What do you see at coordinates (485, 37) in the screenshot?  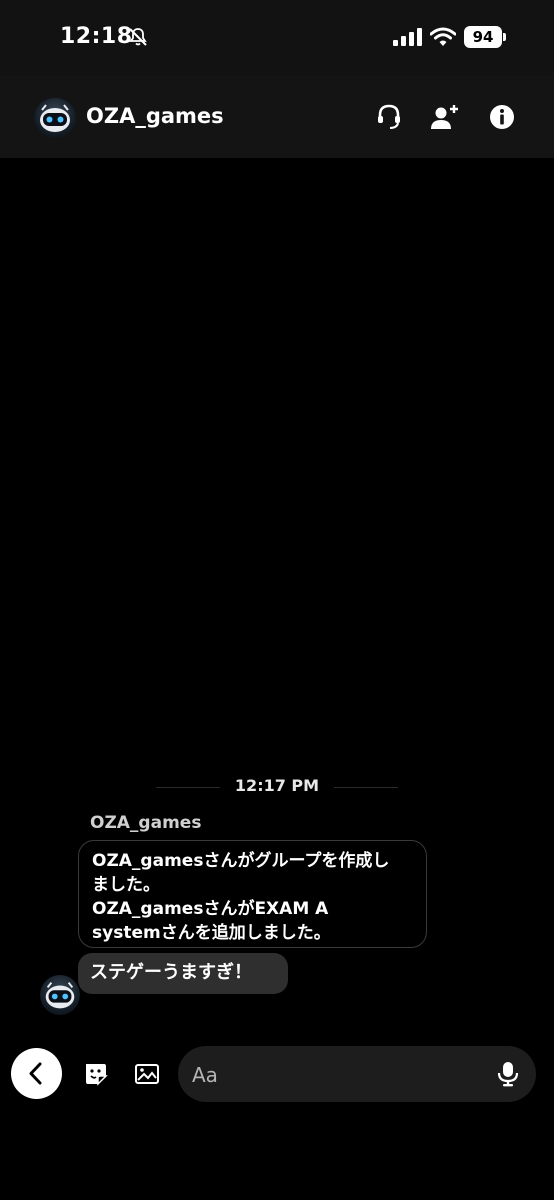 I see `battery-indicator: 94` at bounding box center [485, 37].